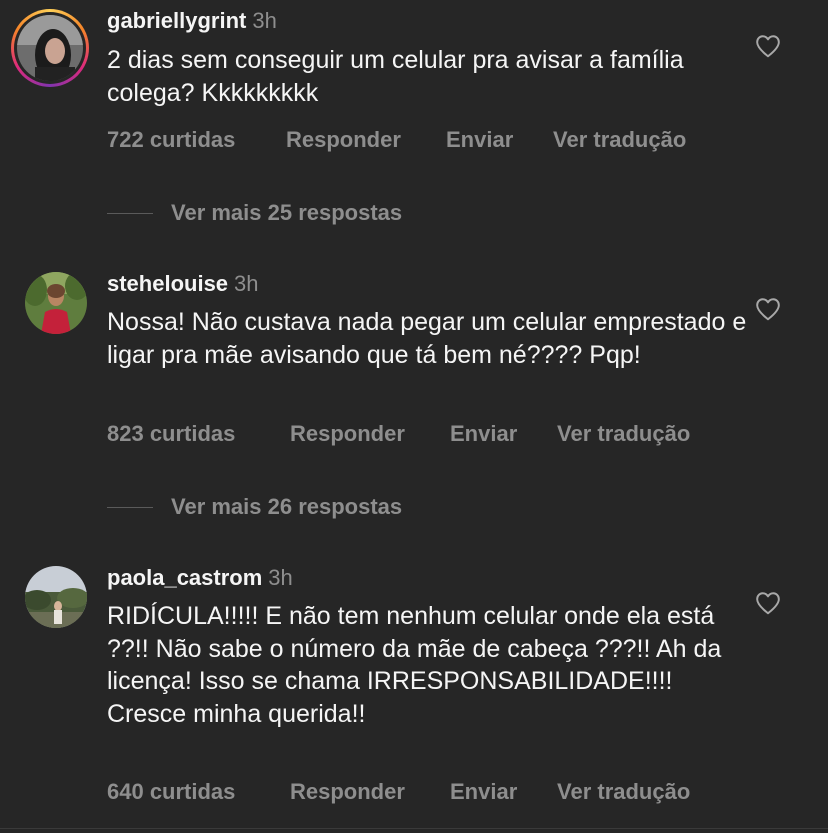  I want to click on username: stehelouise, so click(167, 283).